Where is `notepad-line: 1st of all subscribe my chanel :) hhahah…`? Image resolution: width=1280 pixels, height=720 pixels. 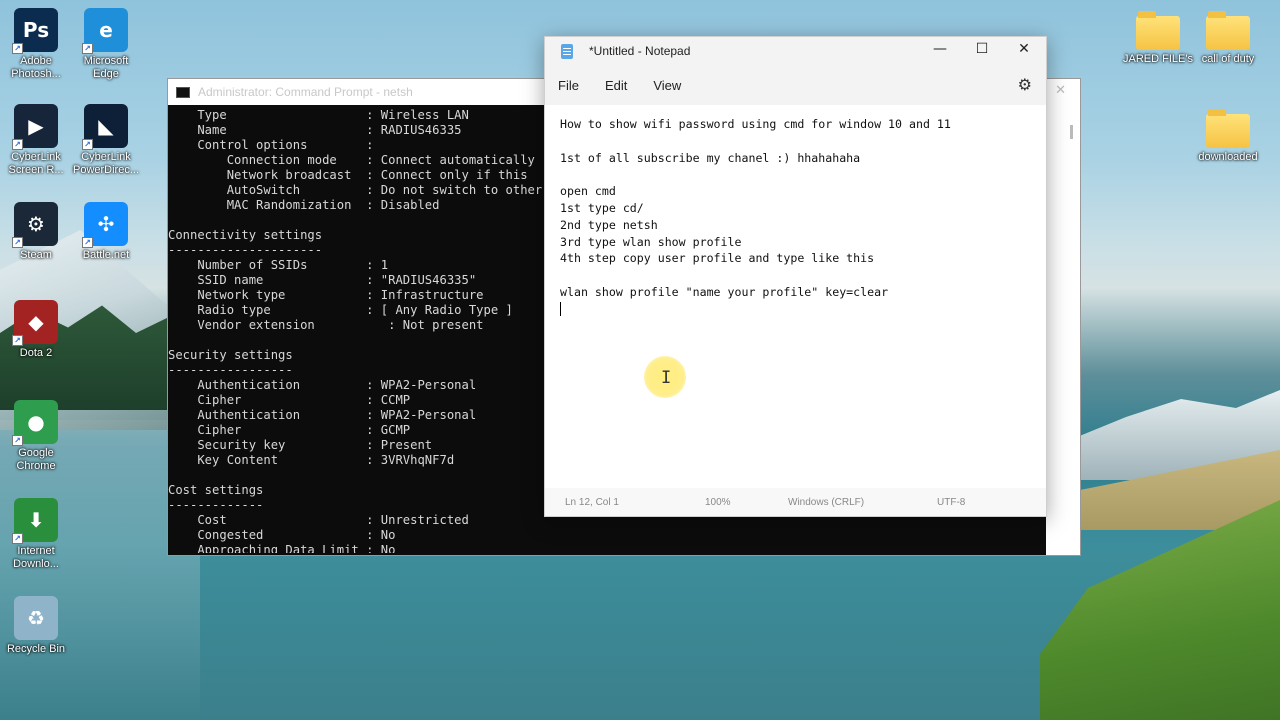
notepad-line: 1st of all subscribe my chanel :) hhahah… is located at coordinates (710, 157).